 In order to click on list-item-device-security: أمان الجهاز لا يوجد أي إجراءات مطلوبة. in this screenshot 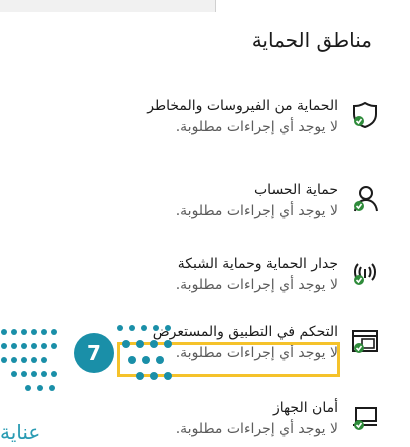, I will do `click(210, 422)`.